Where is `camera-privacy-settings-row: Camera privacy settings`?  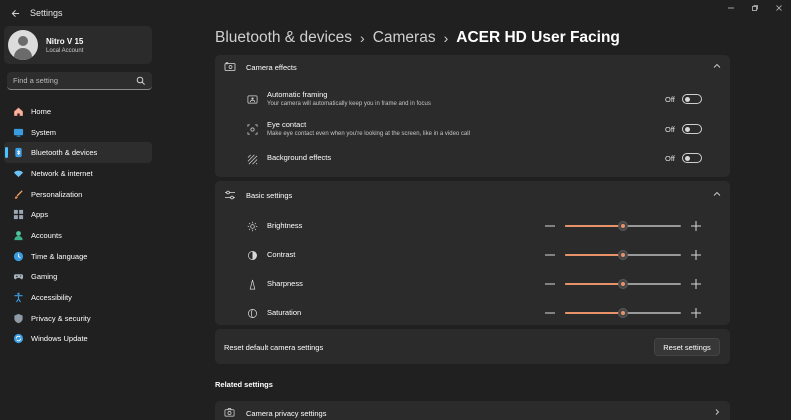
camera-privacy-settings-row: Camera privacy settings is located at coordinates (472, 410).